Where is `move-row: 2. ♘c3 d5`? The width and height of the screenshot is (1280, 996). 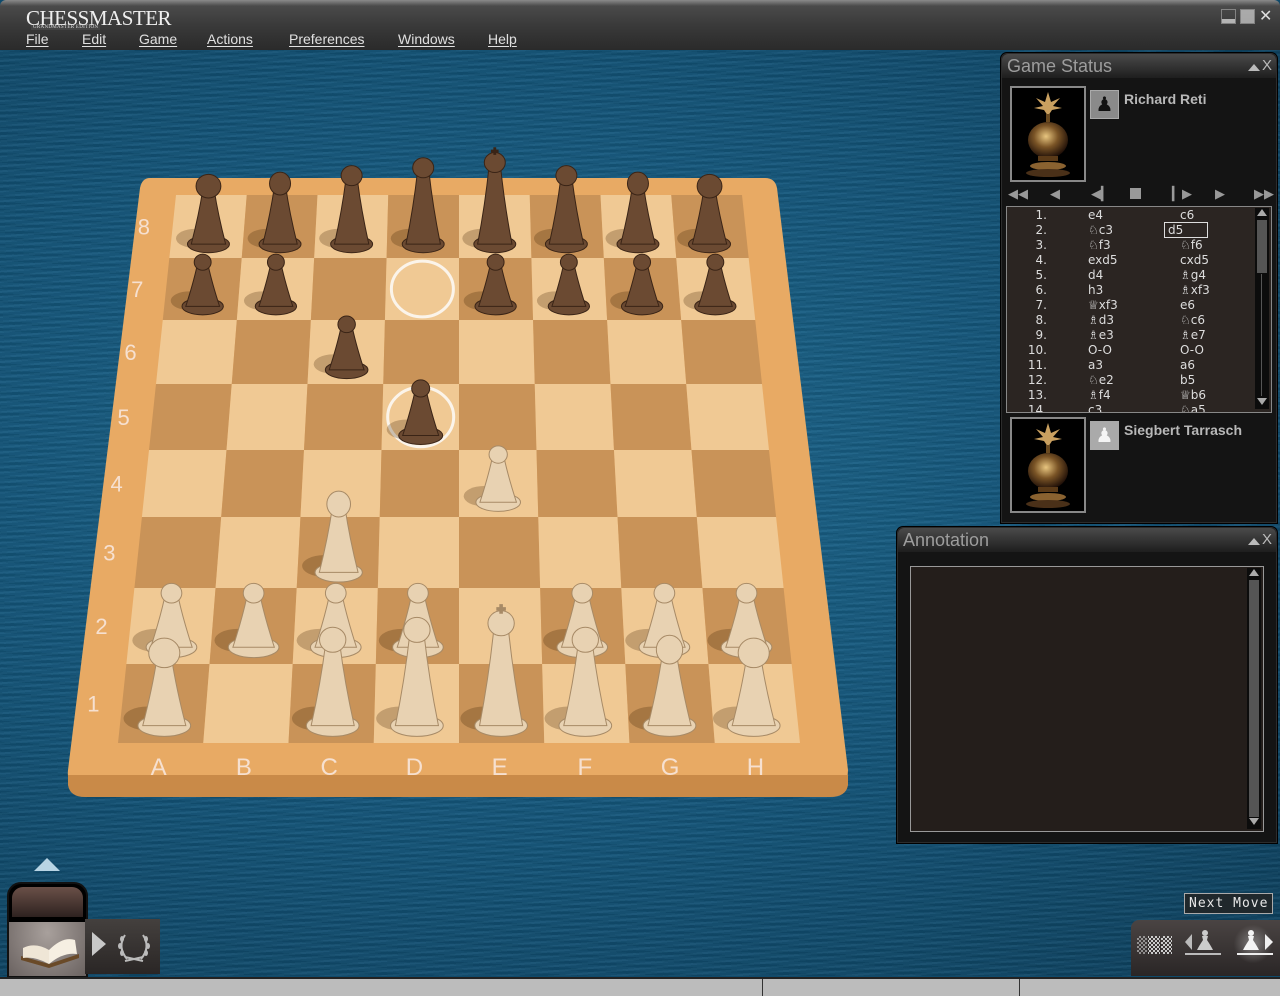
move-row: 2. ♘c3 d5 is located at coordinates (1131, 230).